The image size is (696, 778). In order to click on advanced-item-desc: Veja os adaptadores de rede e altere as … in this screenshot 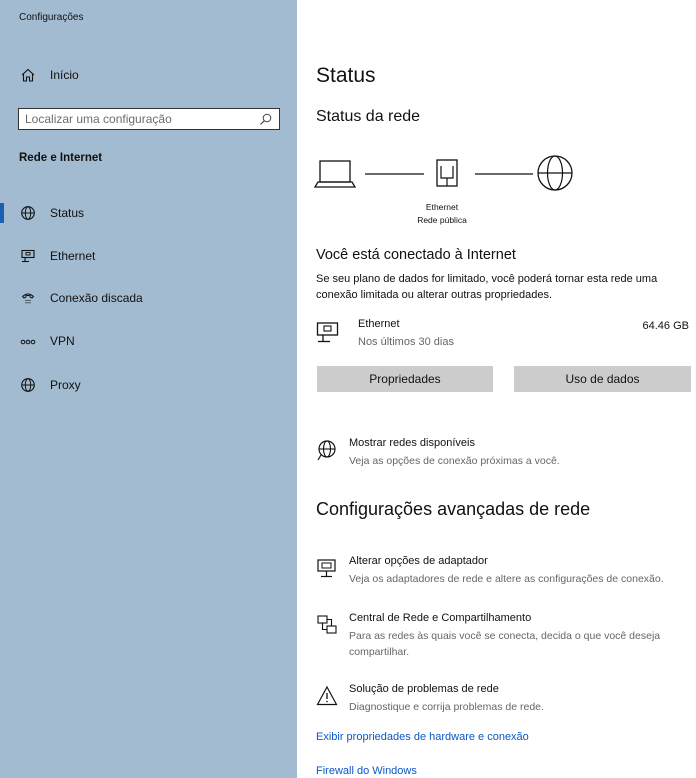, I will do `click(506, 579)`.